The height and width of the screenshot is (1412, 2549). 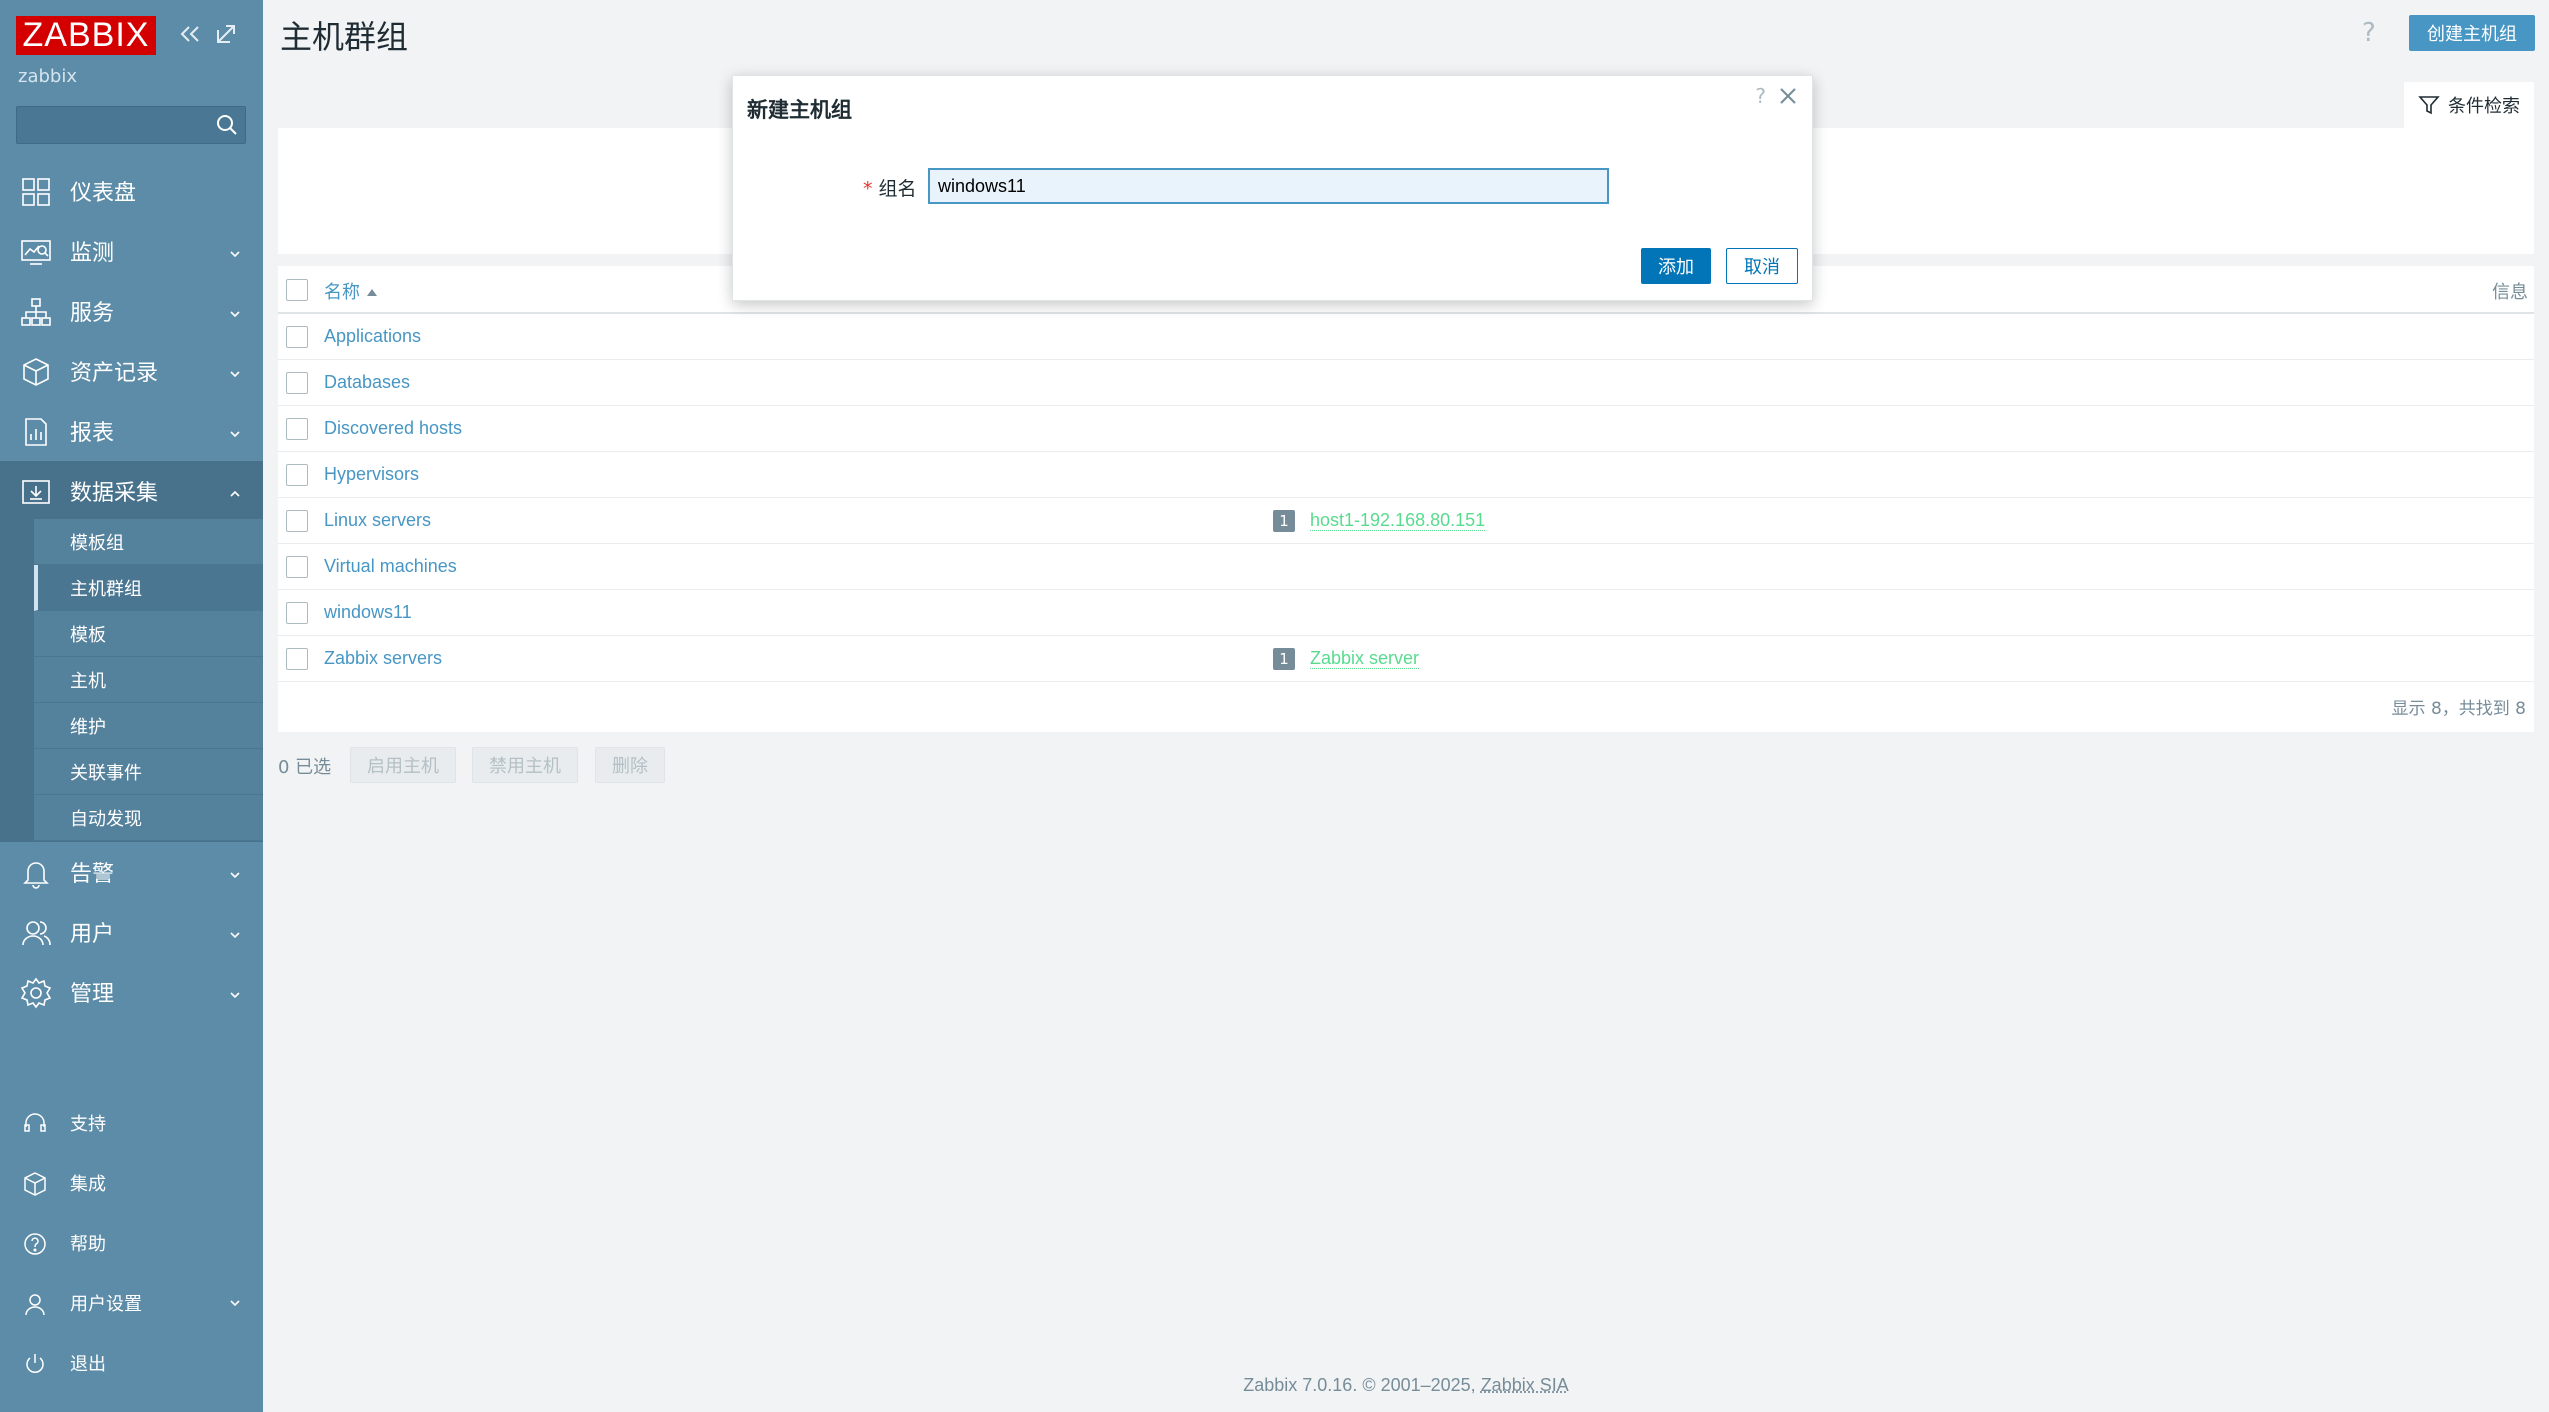 I want to click on nav-reports: 报表, so click(x=131, y=431).